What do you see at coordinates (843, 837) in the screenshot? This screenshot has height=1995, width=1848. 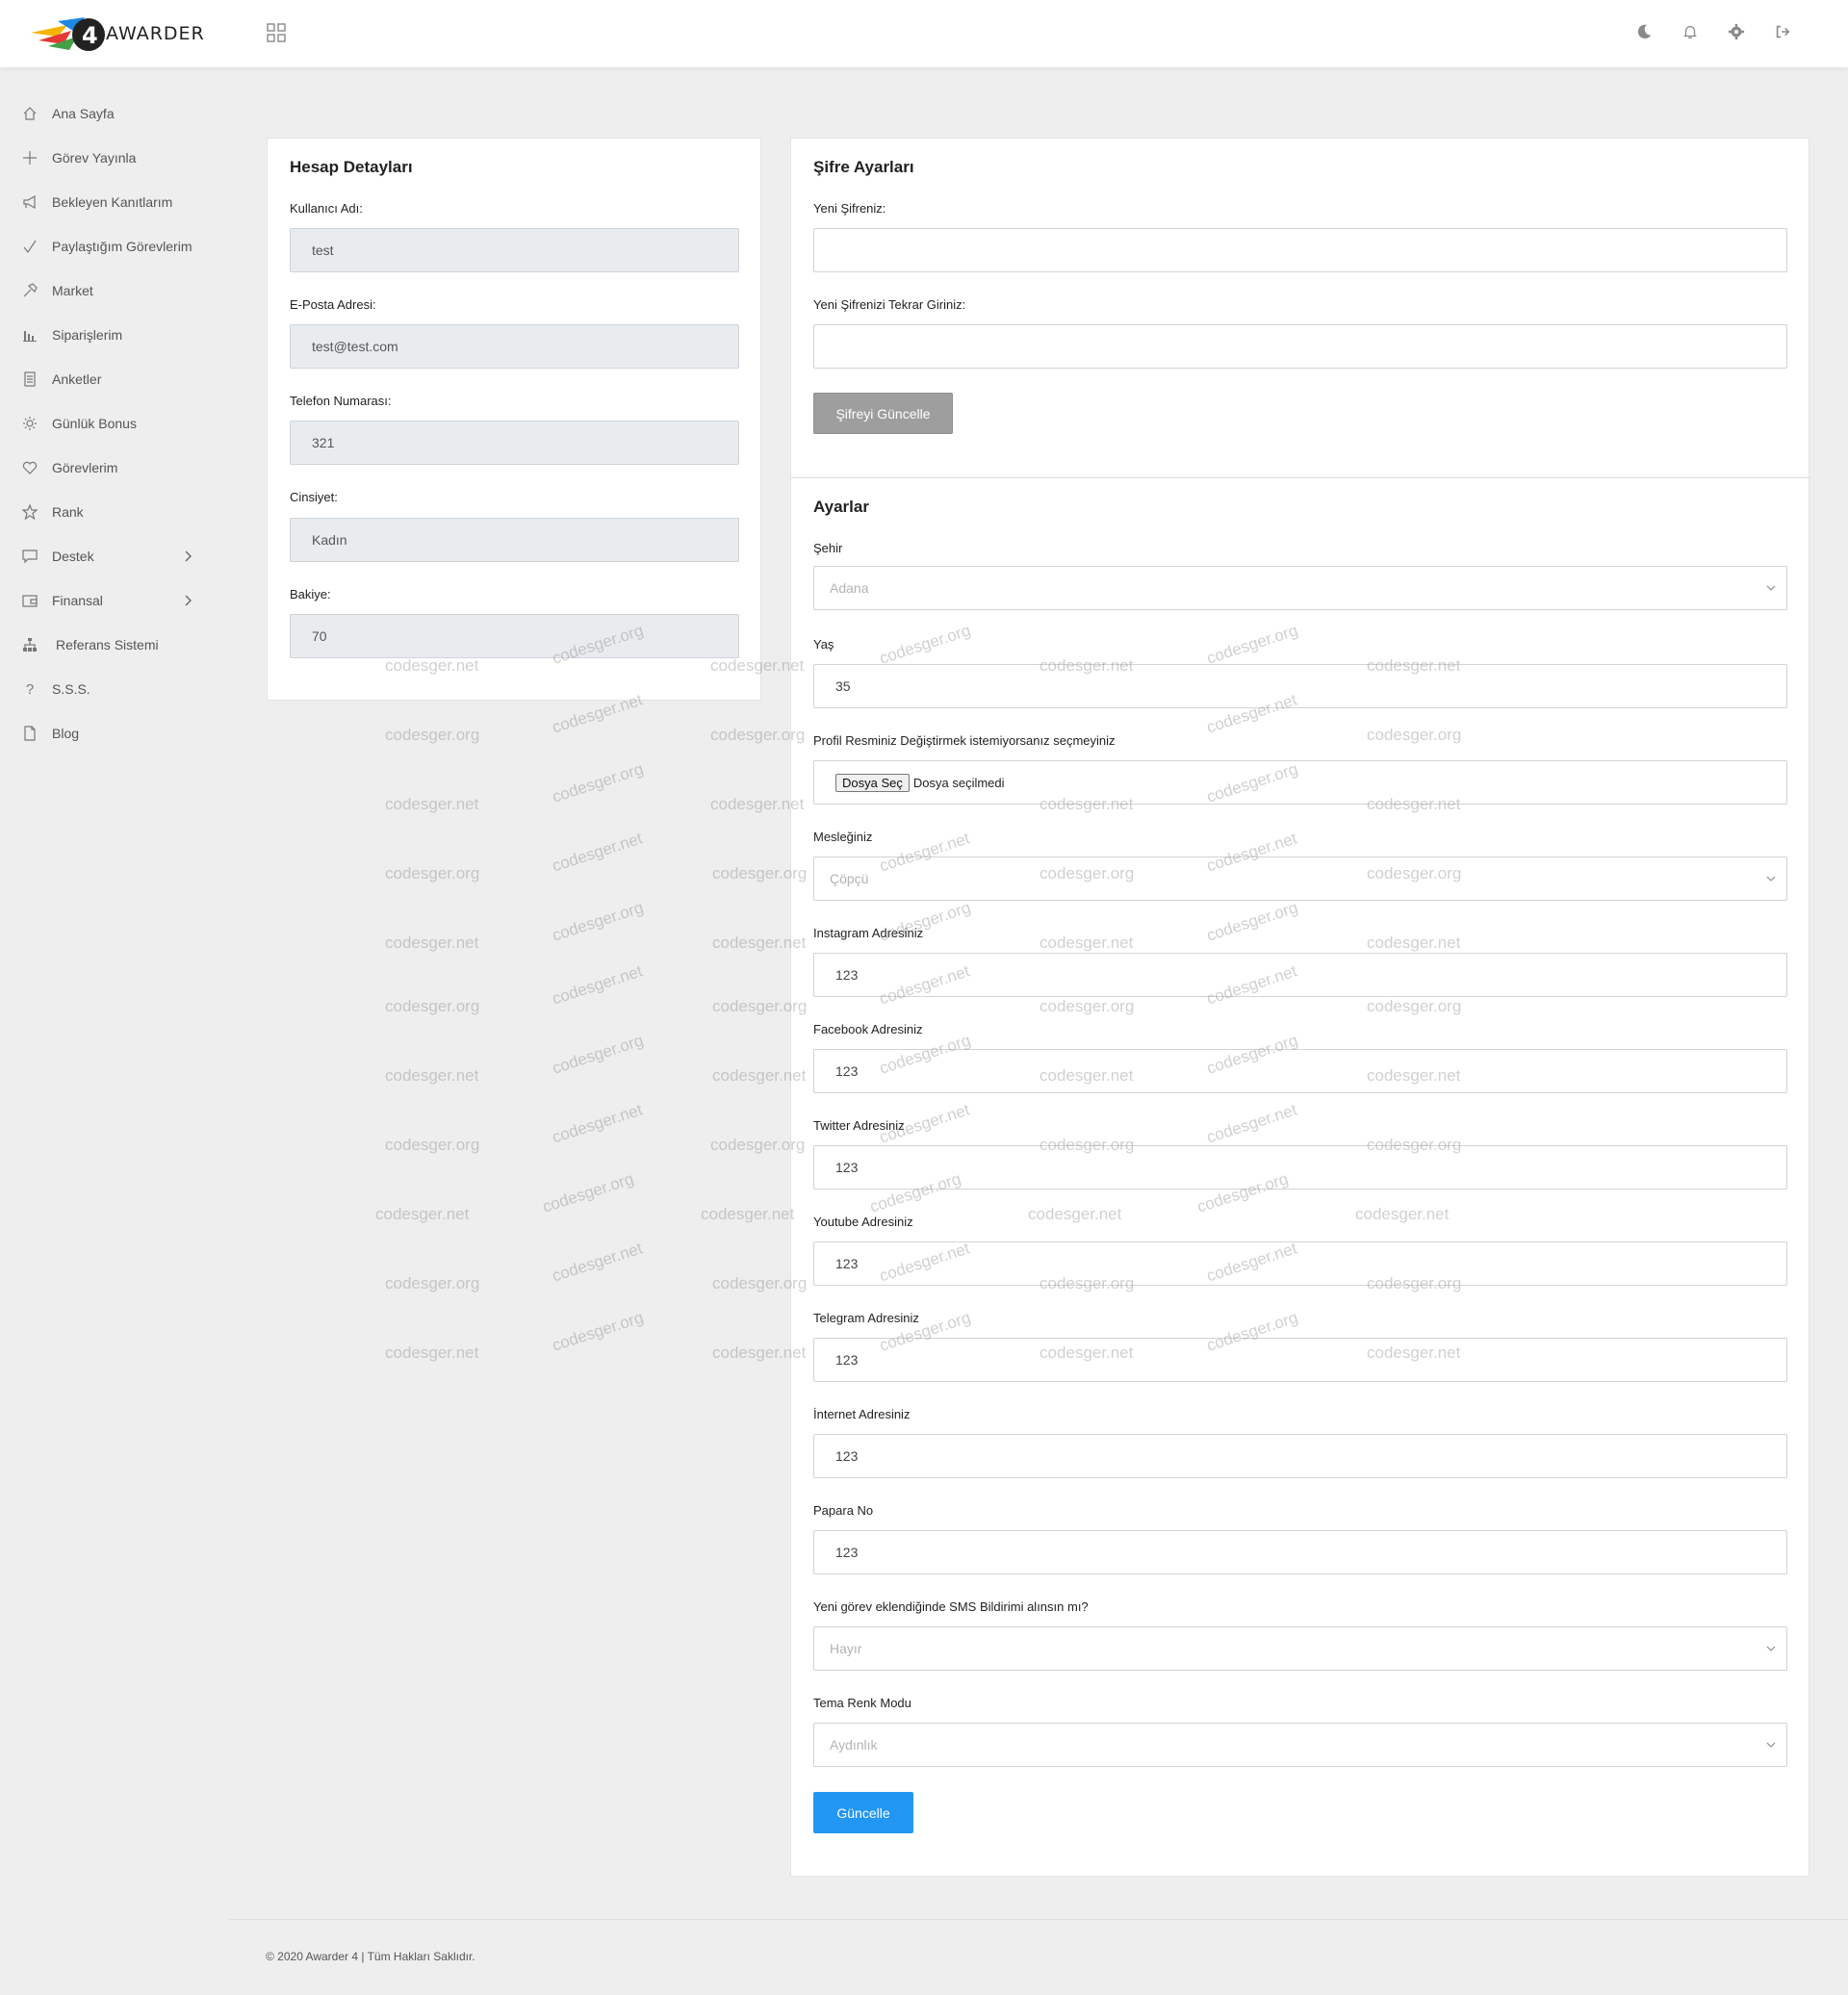 I see `job-label: Mesleğiniz` at bounding box center [843, 837].